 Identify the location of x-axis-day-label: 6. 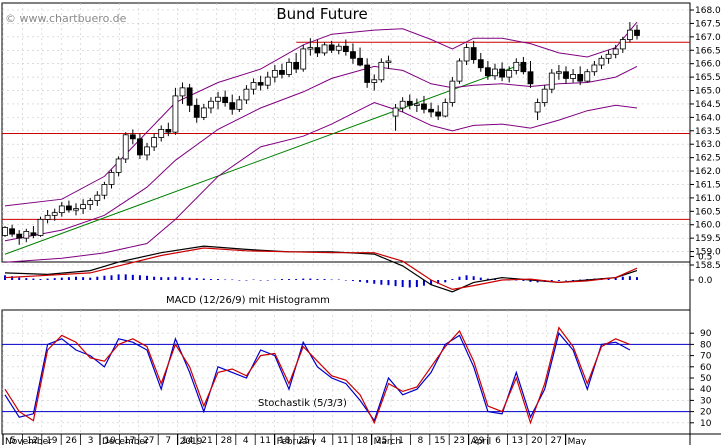
(498, 440).